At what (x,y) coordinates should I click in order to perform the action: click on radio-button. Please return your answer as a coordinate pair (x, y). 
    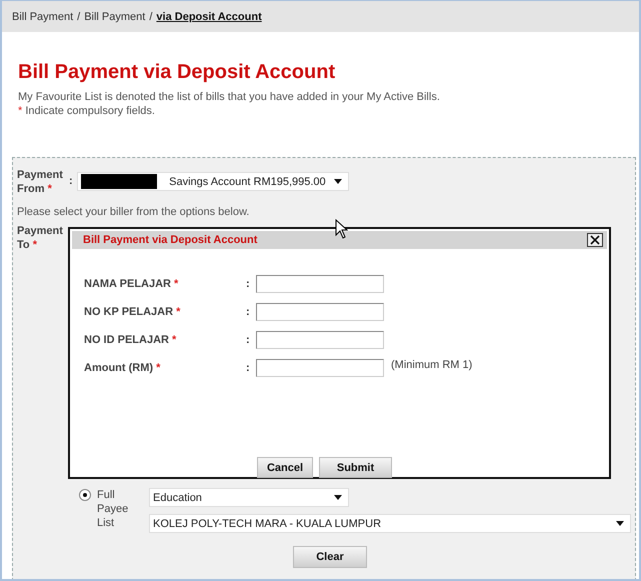
    Looking at the image, I should click on (85, 495).